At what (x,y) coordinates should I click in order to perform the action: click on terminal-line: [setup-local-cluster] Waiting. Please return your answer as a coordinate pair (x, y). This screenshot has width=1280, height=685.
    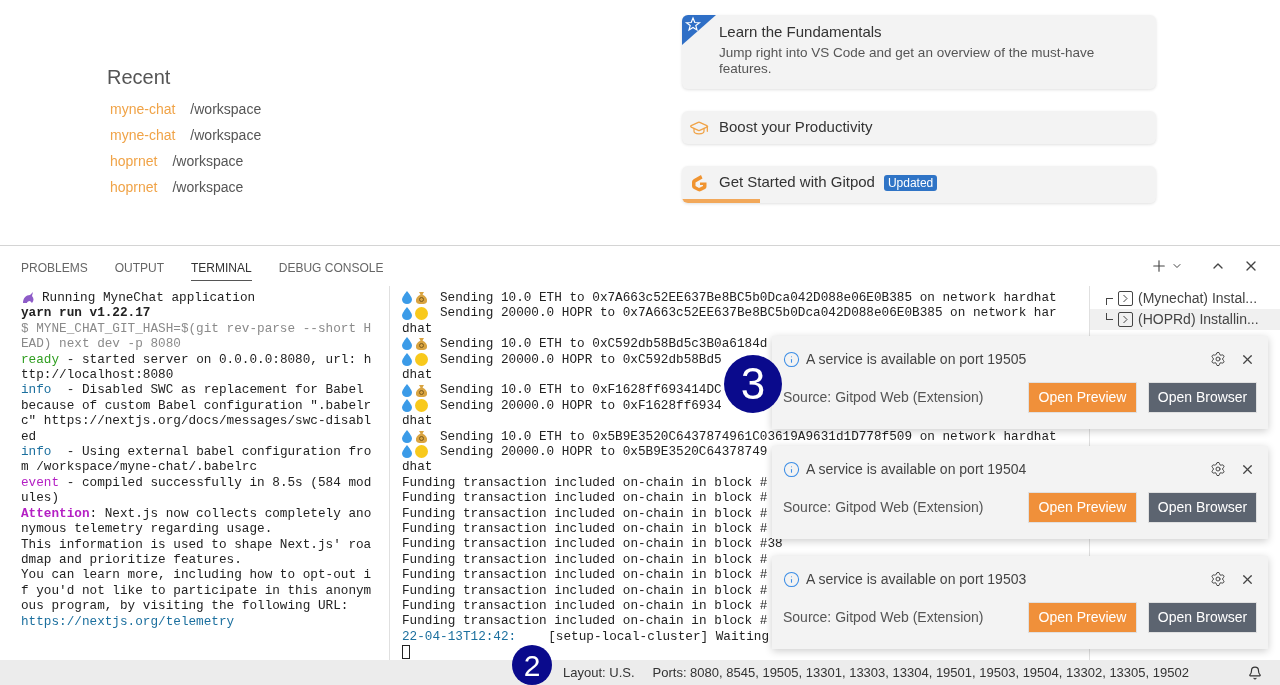
    Looking at the image, I should click on (659, 636).